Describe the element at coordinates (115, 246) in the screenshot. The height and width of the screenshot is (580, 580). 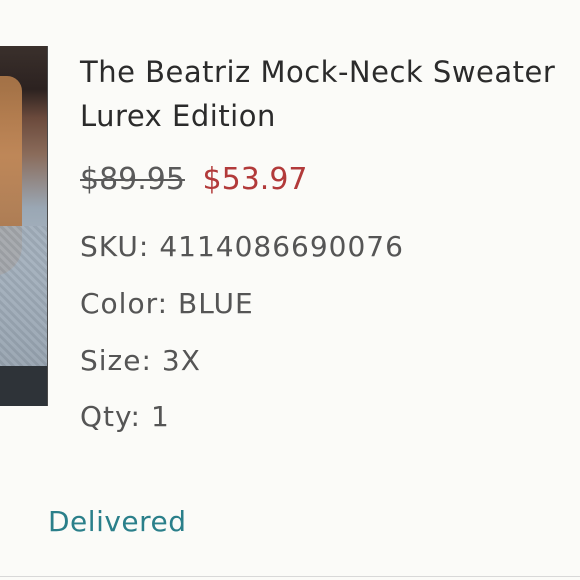
I see `sku-label: SKU:` at that location.